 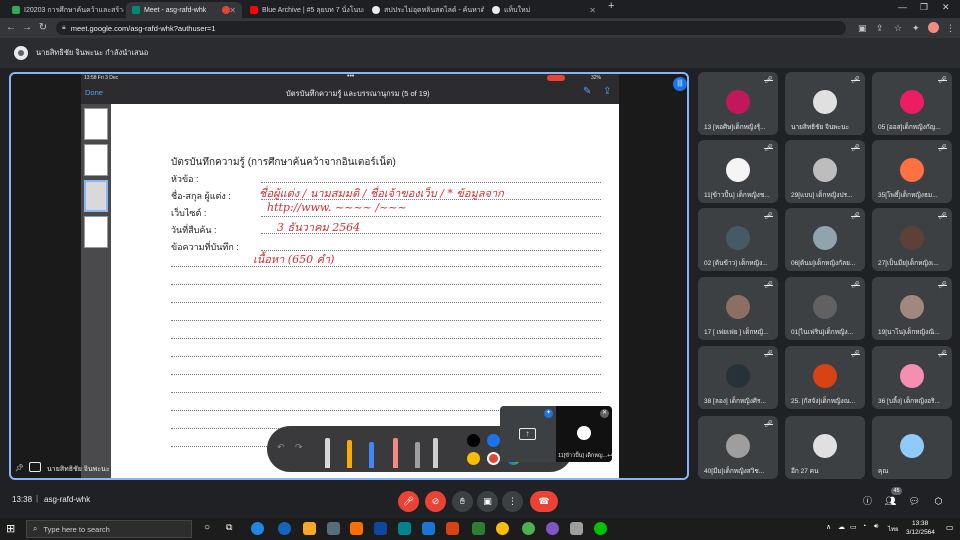 What do you see at coordinates (428, 528) in the screenshot?
I see `word-icon` at bounding box center [428, 528].